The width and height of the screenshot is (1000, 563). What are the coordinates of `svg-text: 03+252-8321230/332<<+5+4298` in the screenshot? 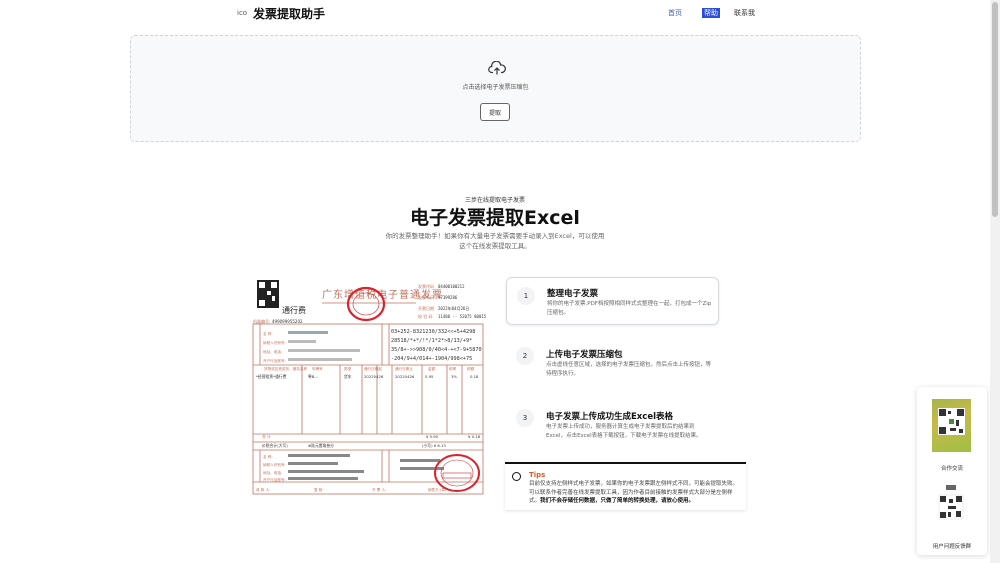 It's located at (433, 332).